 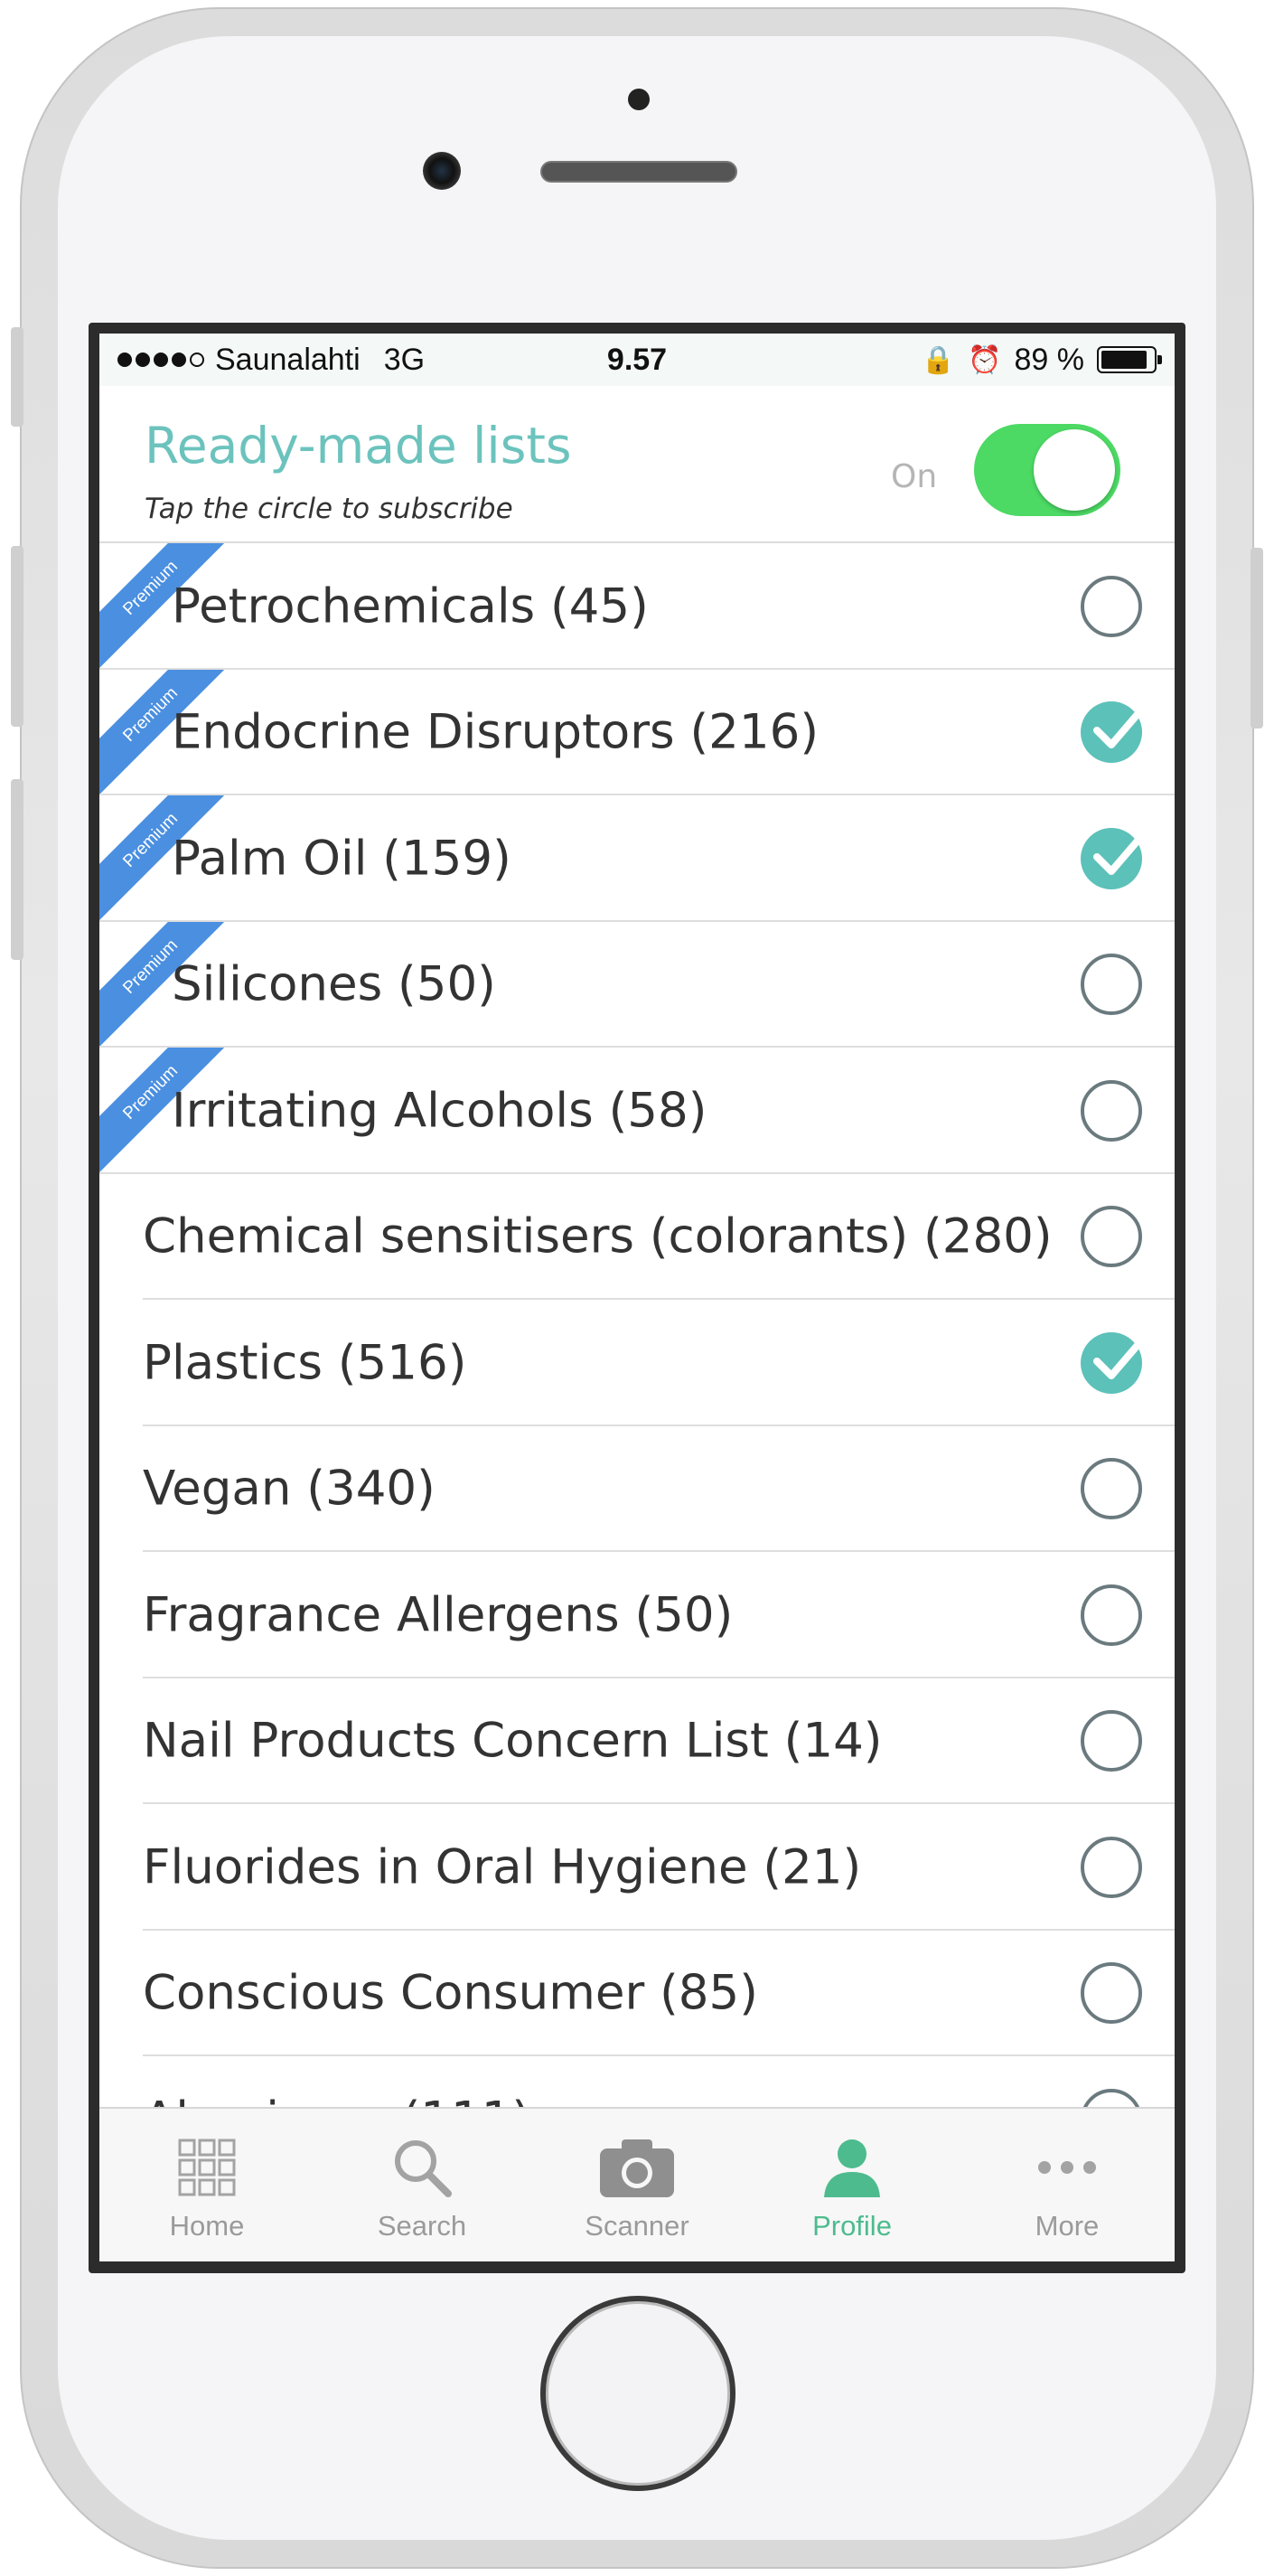 I want to click on power-button, so click(x=1257, y=638).